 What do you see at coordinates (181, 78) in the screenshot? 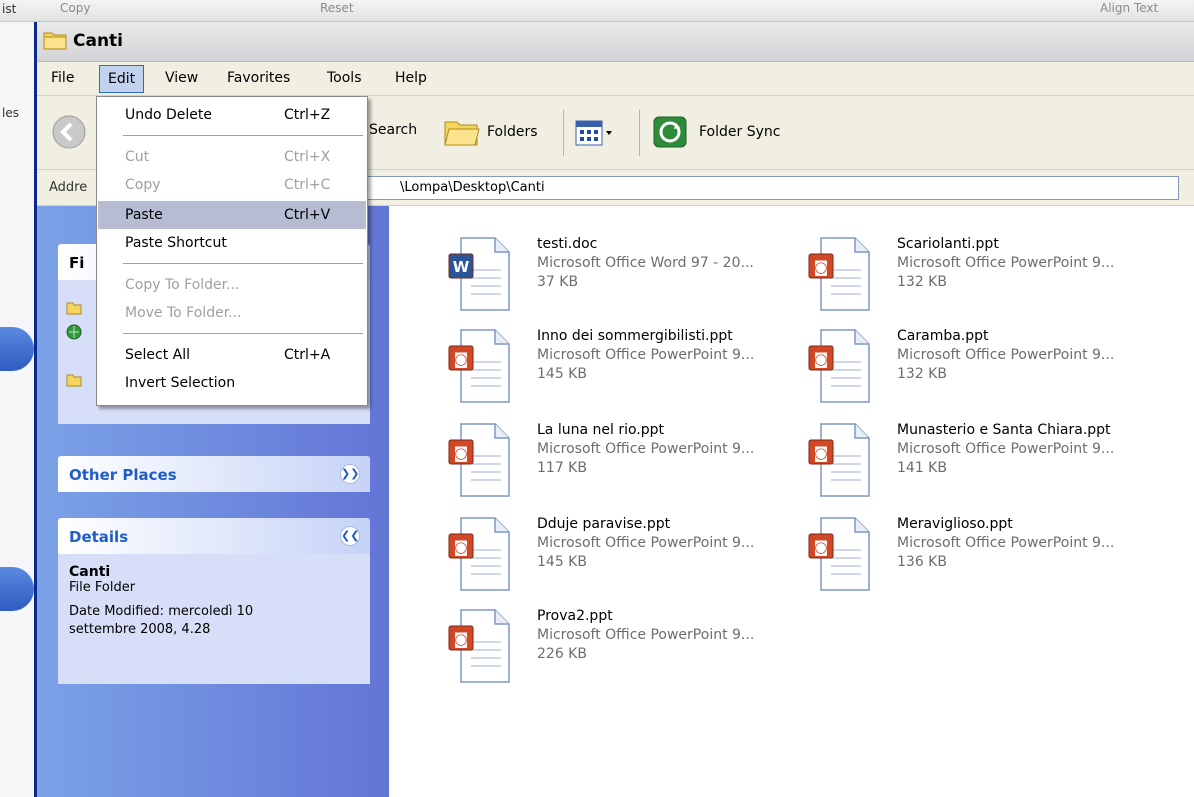
I see `menu-view: View` at bounding box center [181, 78].